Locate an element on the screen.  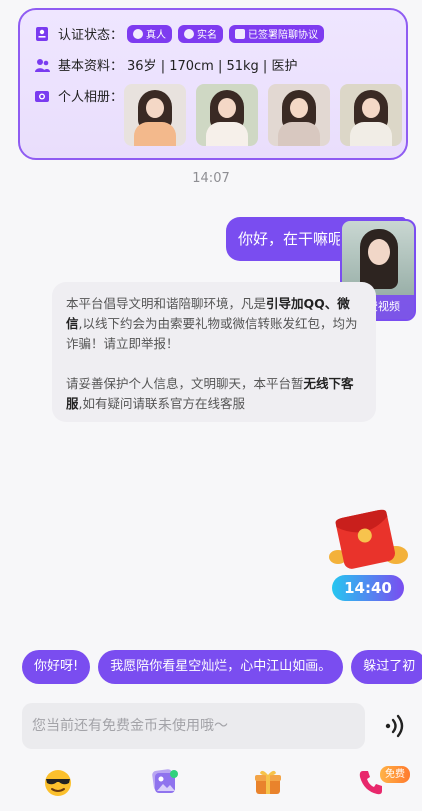
quick-reply-bar: 你好呀! 我愿陪你看星空灿烂，心中江山如画。 躲过了初 is located at coordinates (222, 668).